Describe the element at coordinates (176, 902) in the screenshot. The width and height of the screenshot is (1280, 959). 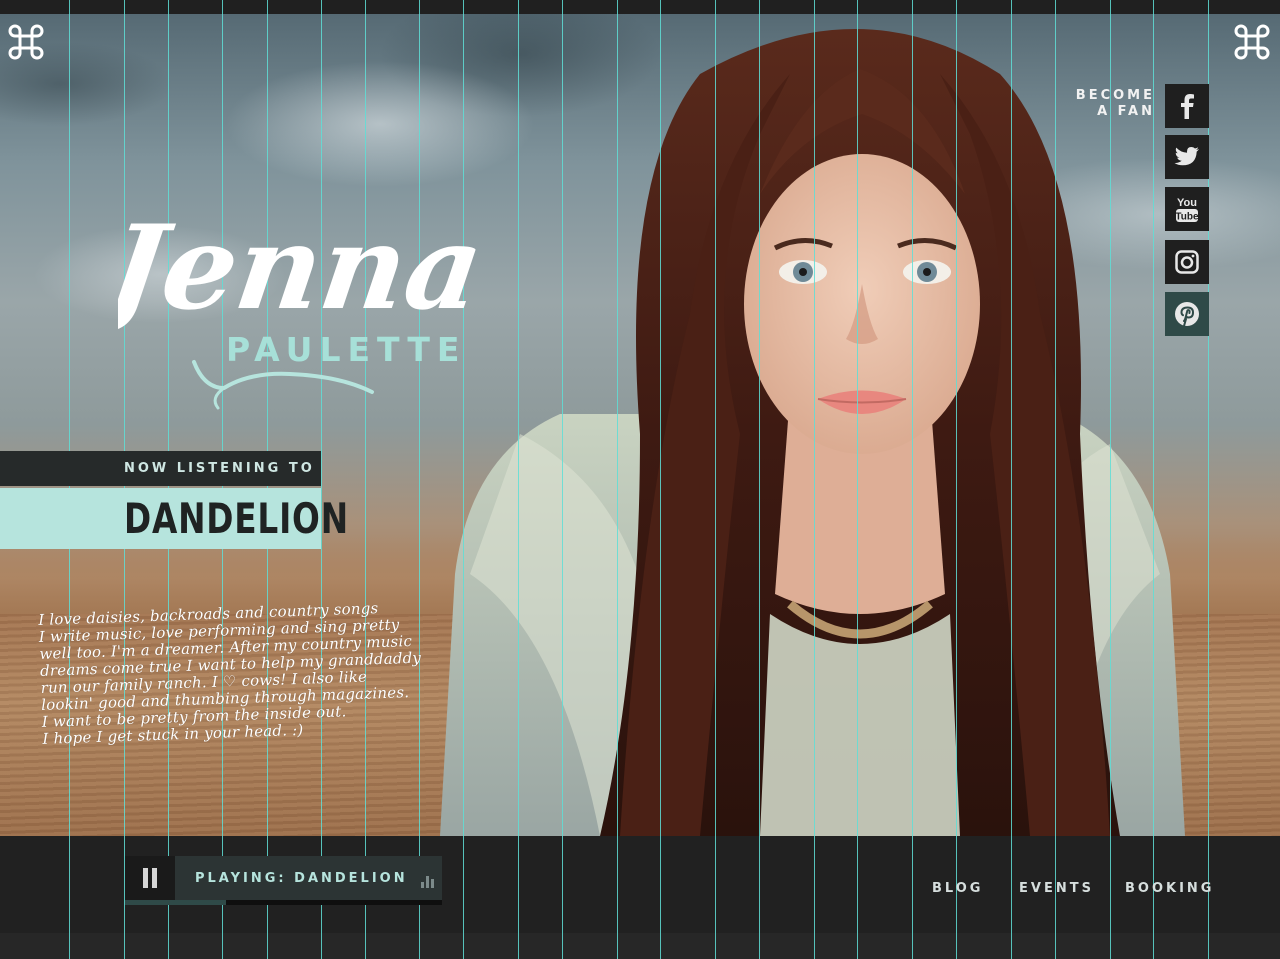
I see `playback-progress-fill` at that location.